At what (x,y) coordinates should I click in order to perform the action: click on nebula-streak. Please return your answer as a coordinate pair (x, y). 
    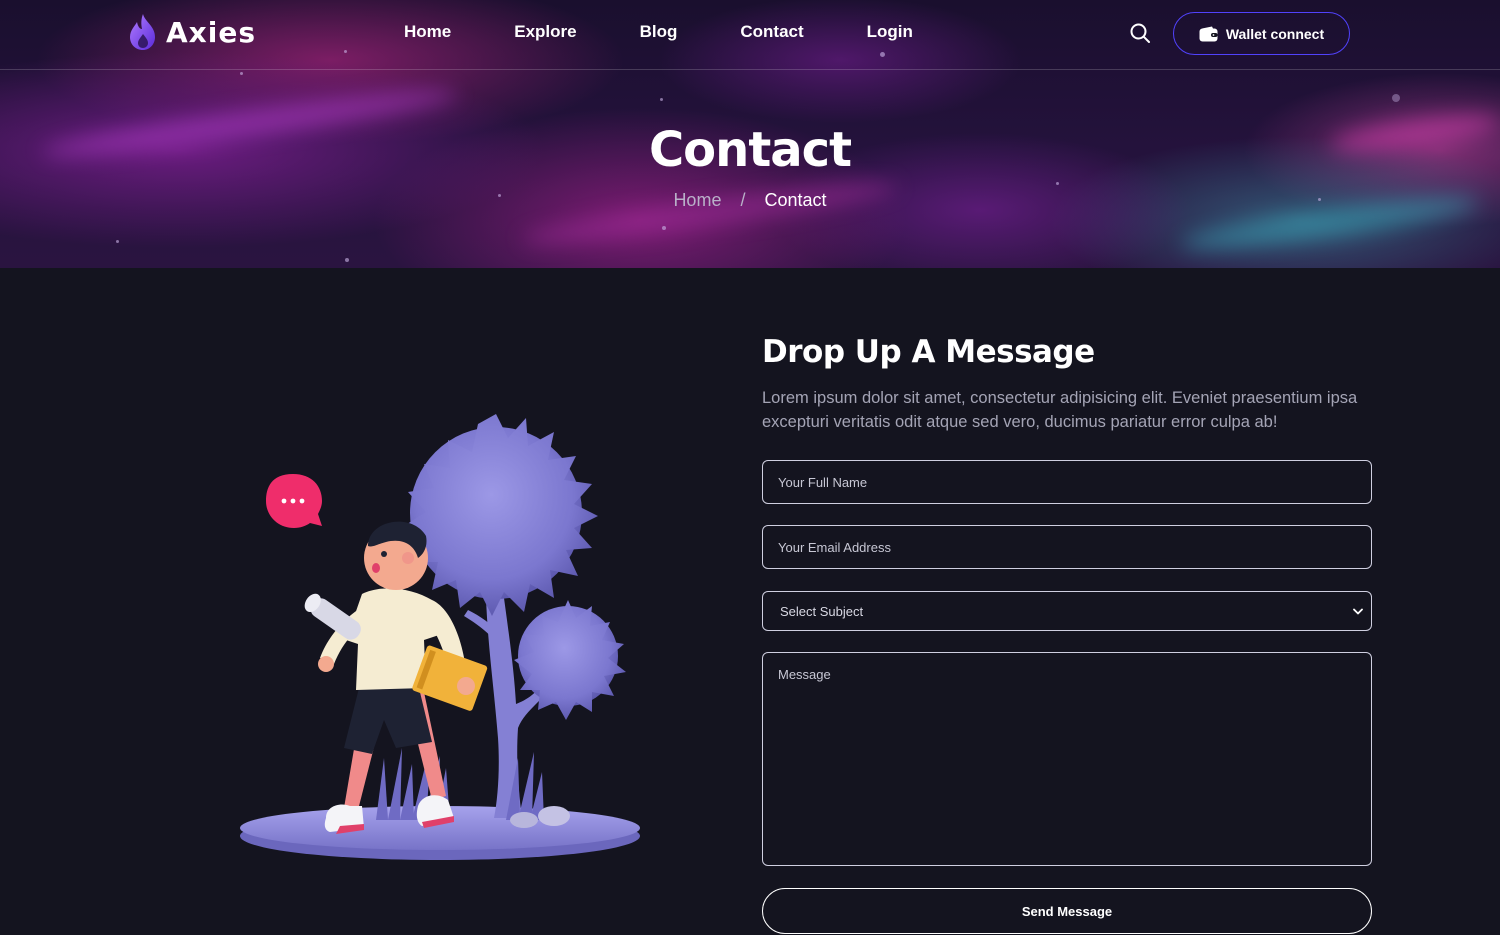
    Looking at the image, I should click on (710, 213).